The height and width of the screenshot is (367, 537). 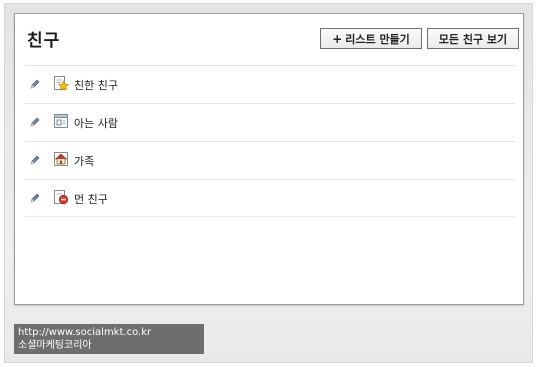 I want to click on watermark-name: 소셜마케팅코리아, so click(x=55, y=345).